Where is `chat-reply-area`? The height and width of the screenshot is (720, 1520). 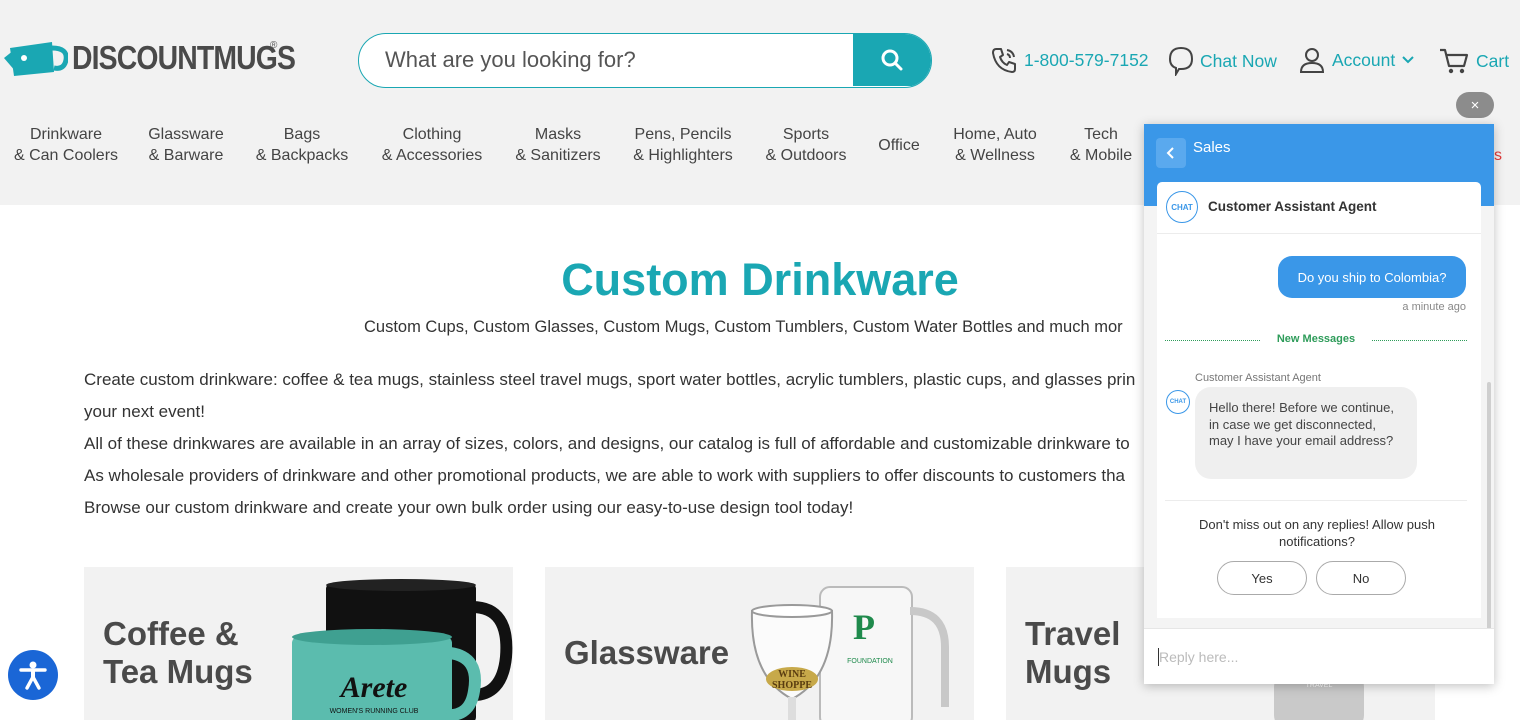
chat-reply-area is located at coordinates (1319, 656).